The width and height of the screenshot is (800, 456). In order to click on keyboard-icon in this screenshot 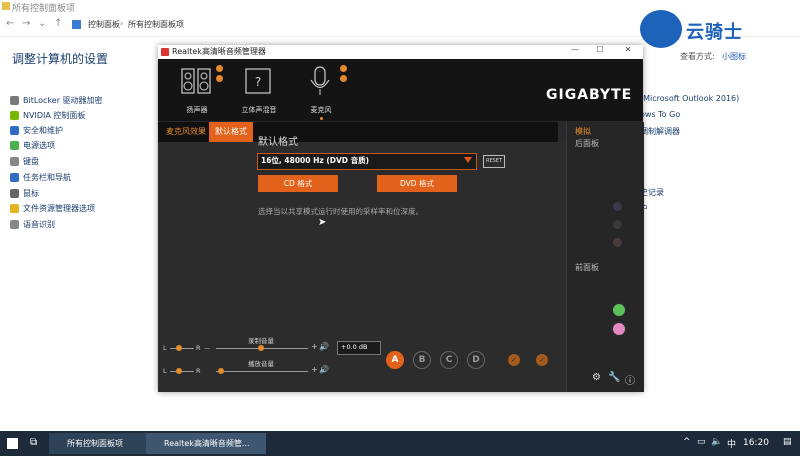, I will do `click(14, 161)`.